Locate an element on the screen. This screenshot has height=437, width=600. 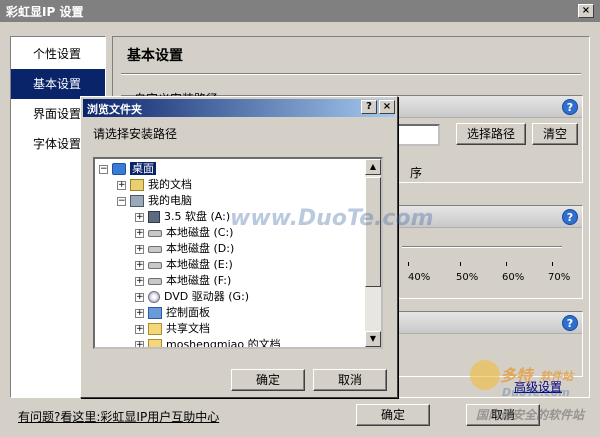
tree-item-label: 本地磁盘 (D:) is located at coordinates (200, 248).